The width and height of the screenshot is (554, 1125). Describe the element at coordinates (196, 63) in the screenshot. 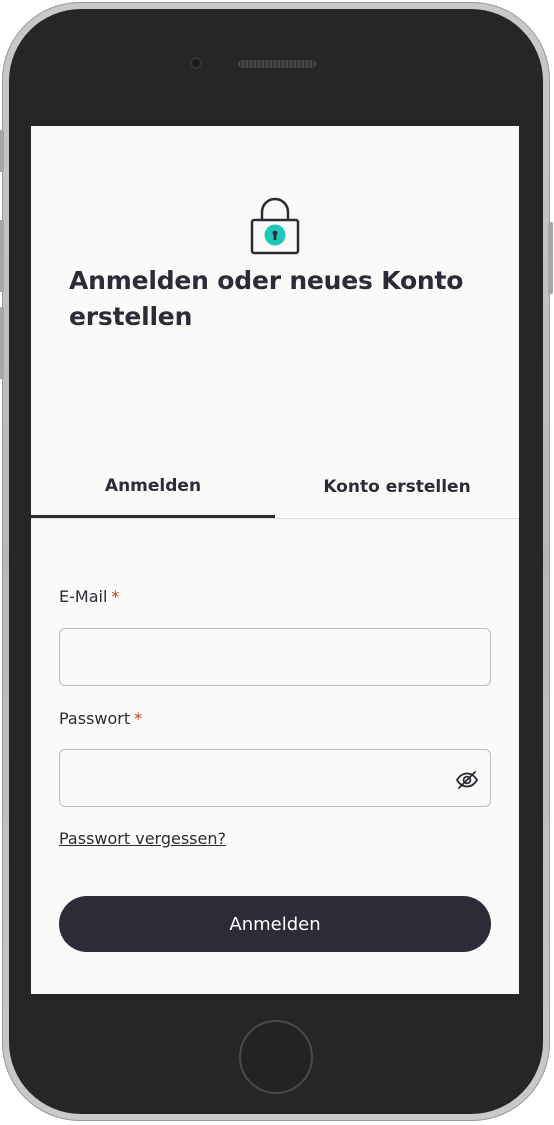

I see `front-camera` at that location.